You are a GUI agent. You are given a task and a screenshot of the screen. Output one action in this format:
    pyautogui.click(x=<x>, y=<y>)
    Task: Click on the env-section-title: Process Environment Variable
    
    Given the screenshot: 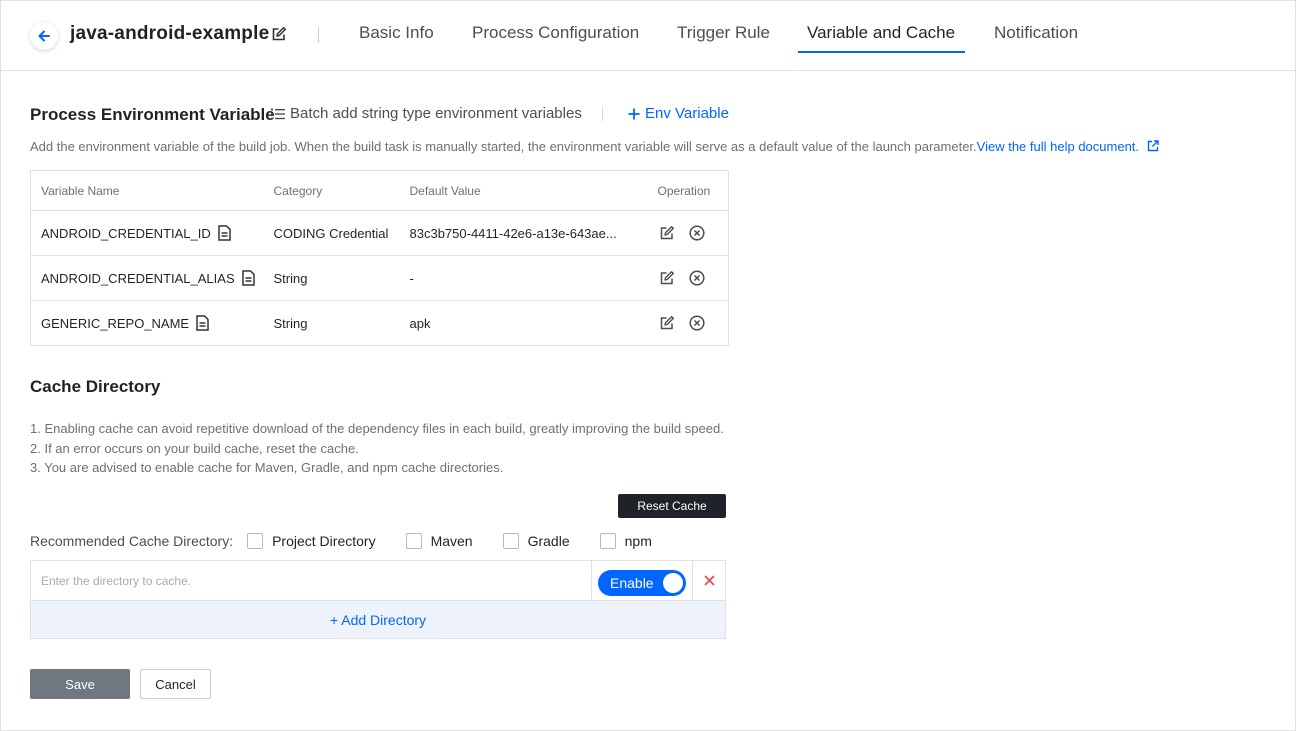 What is the action you would take?
    pyautogui.click(x=152, y=114)
    